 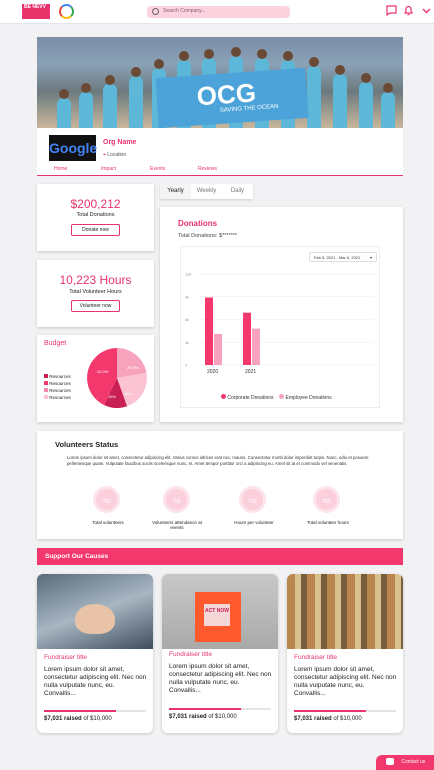 I want to click on cause-image: ACT NOW, so click(x=220, y=611).